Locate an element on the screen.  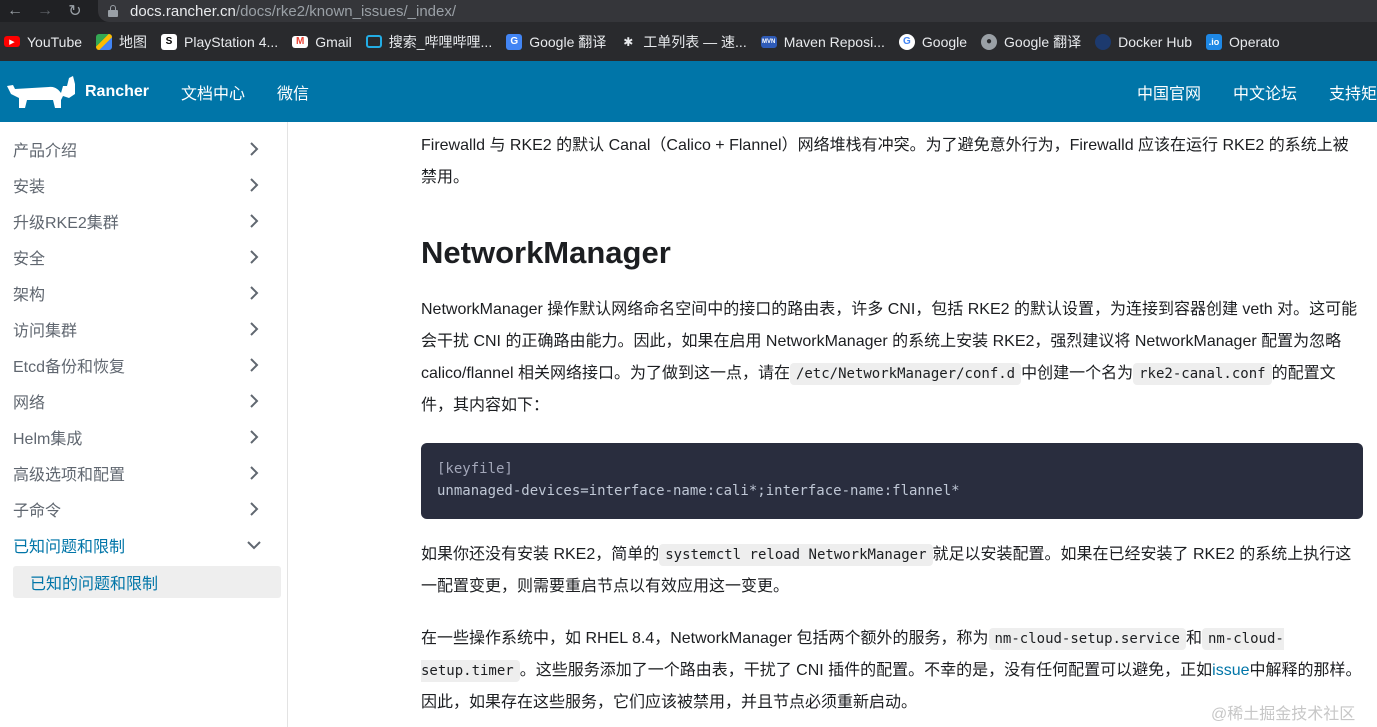
bookmark-maps: 地图 is located at coordinates (121, 42).